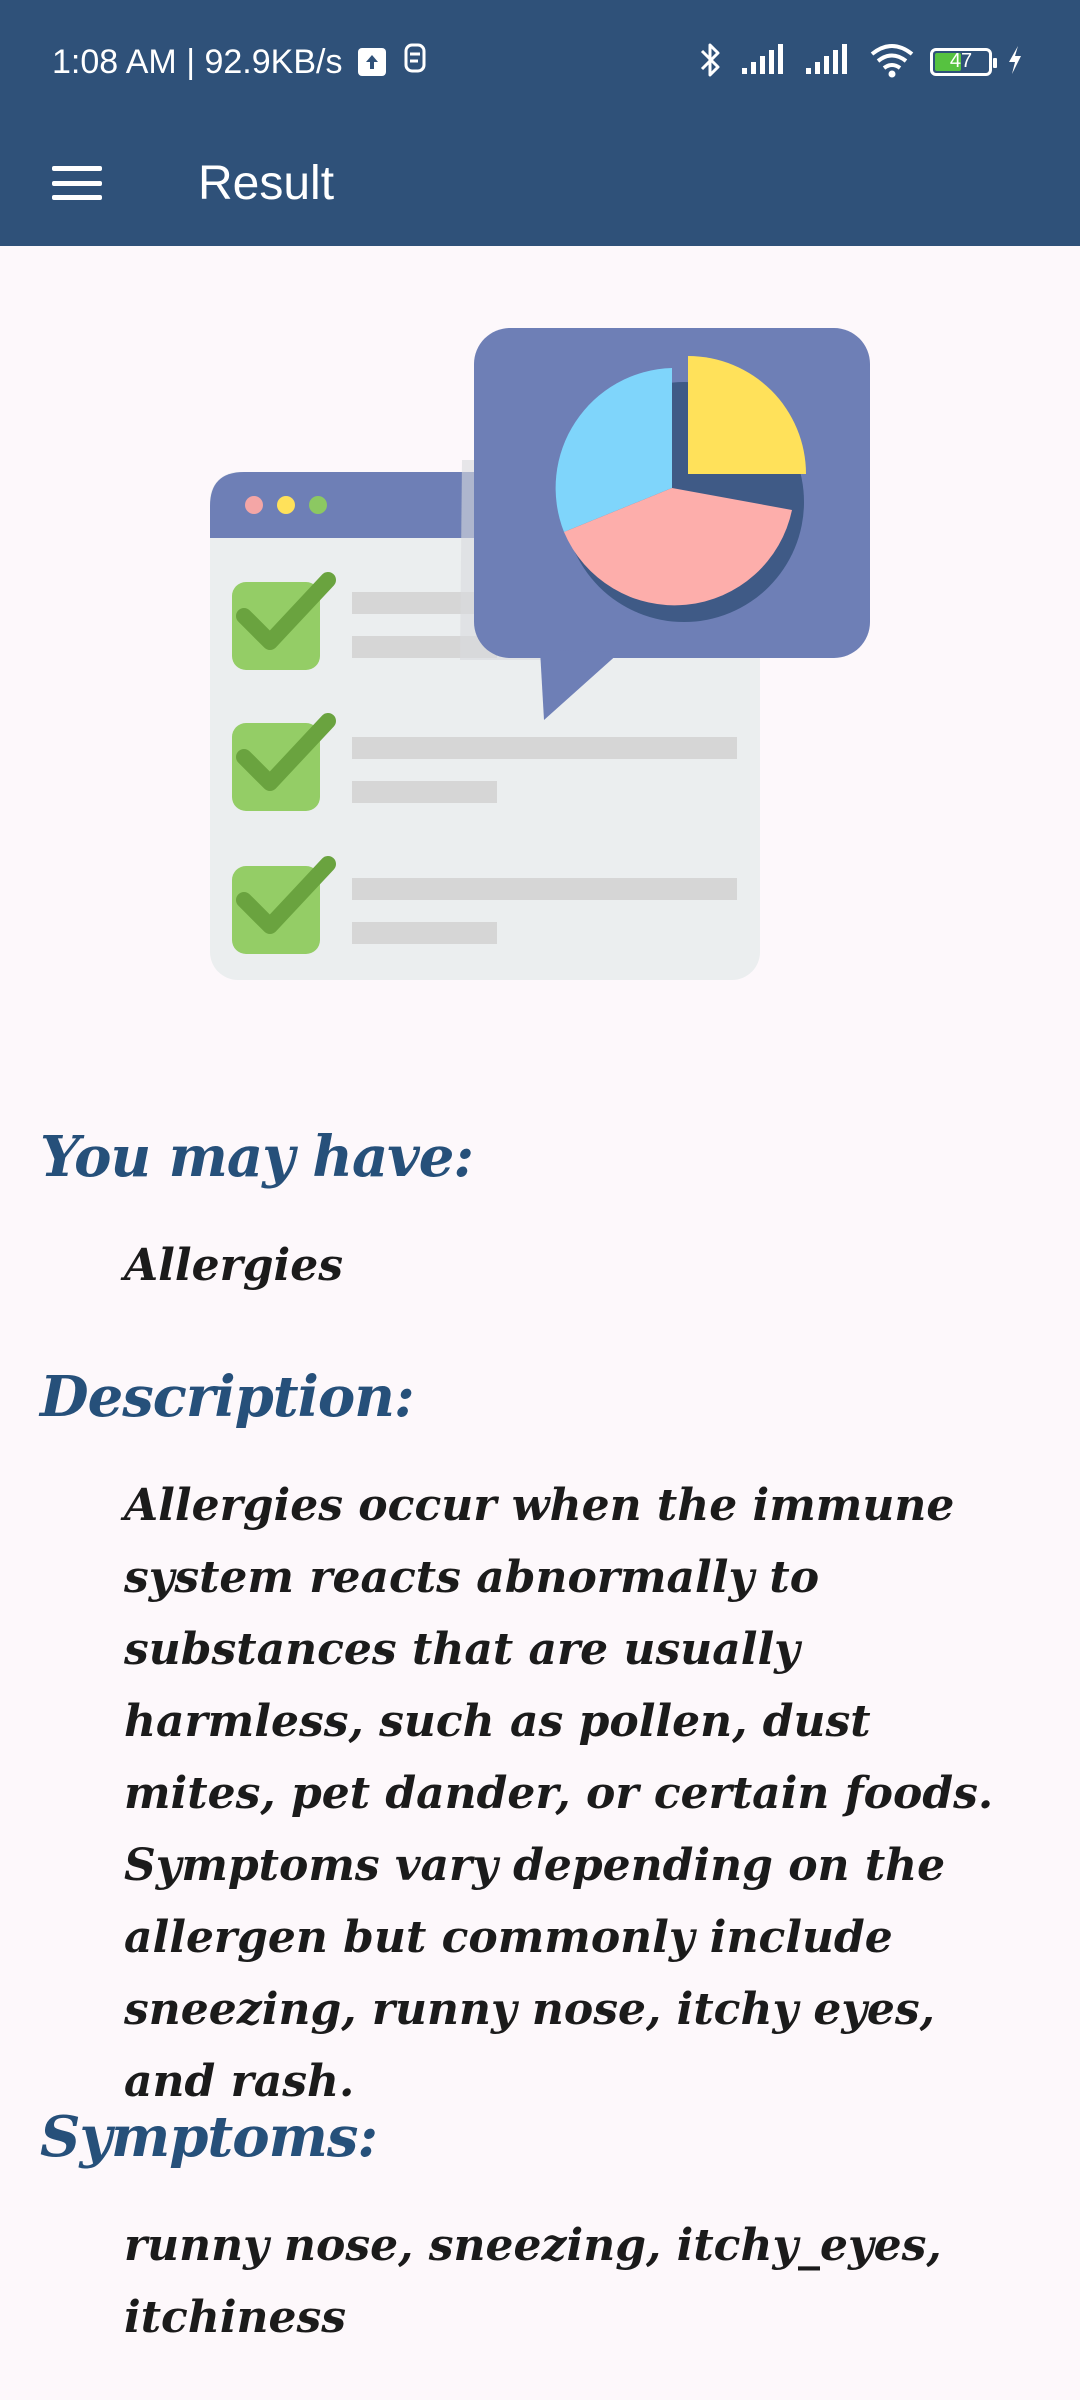 The height and width of the screenshot is (2400, 1080). What do you see at coordinates (257, 1157) in the screenshot?
I see `diagnosis-heading: You may have:` at bounding box center [257, 1157].